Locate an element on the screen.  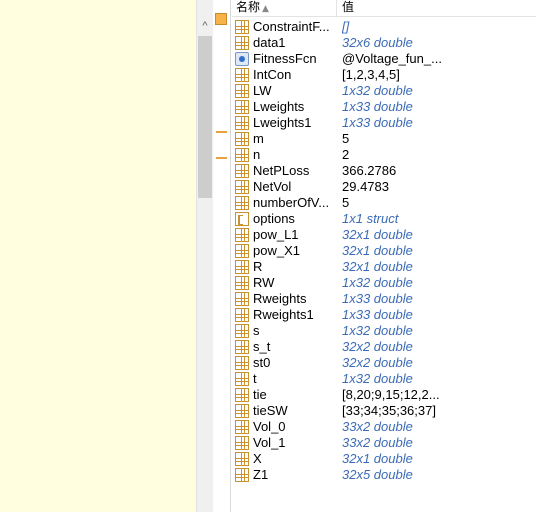
name-column-header: 名称 ▲ is located at coordinates (286, 8).